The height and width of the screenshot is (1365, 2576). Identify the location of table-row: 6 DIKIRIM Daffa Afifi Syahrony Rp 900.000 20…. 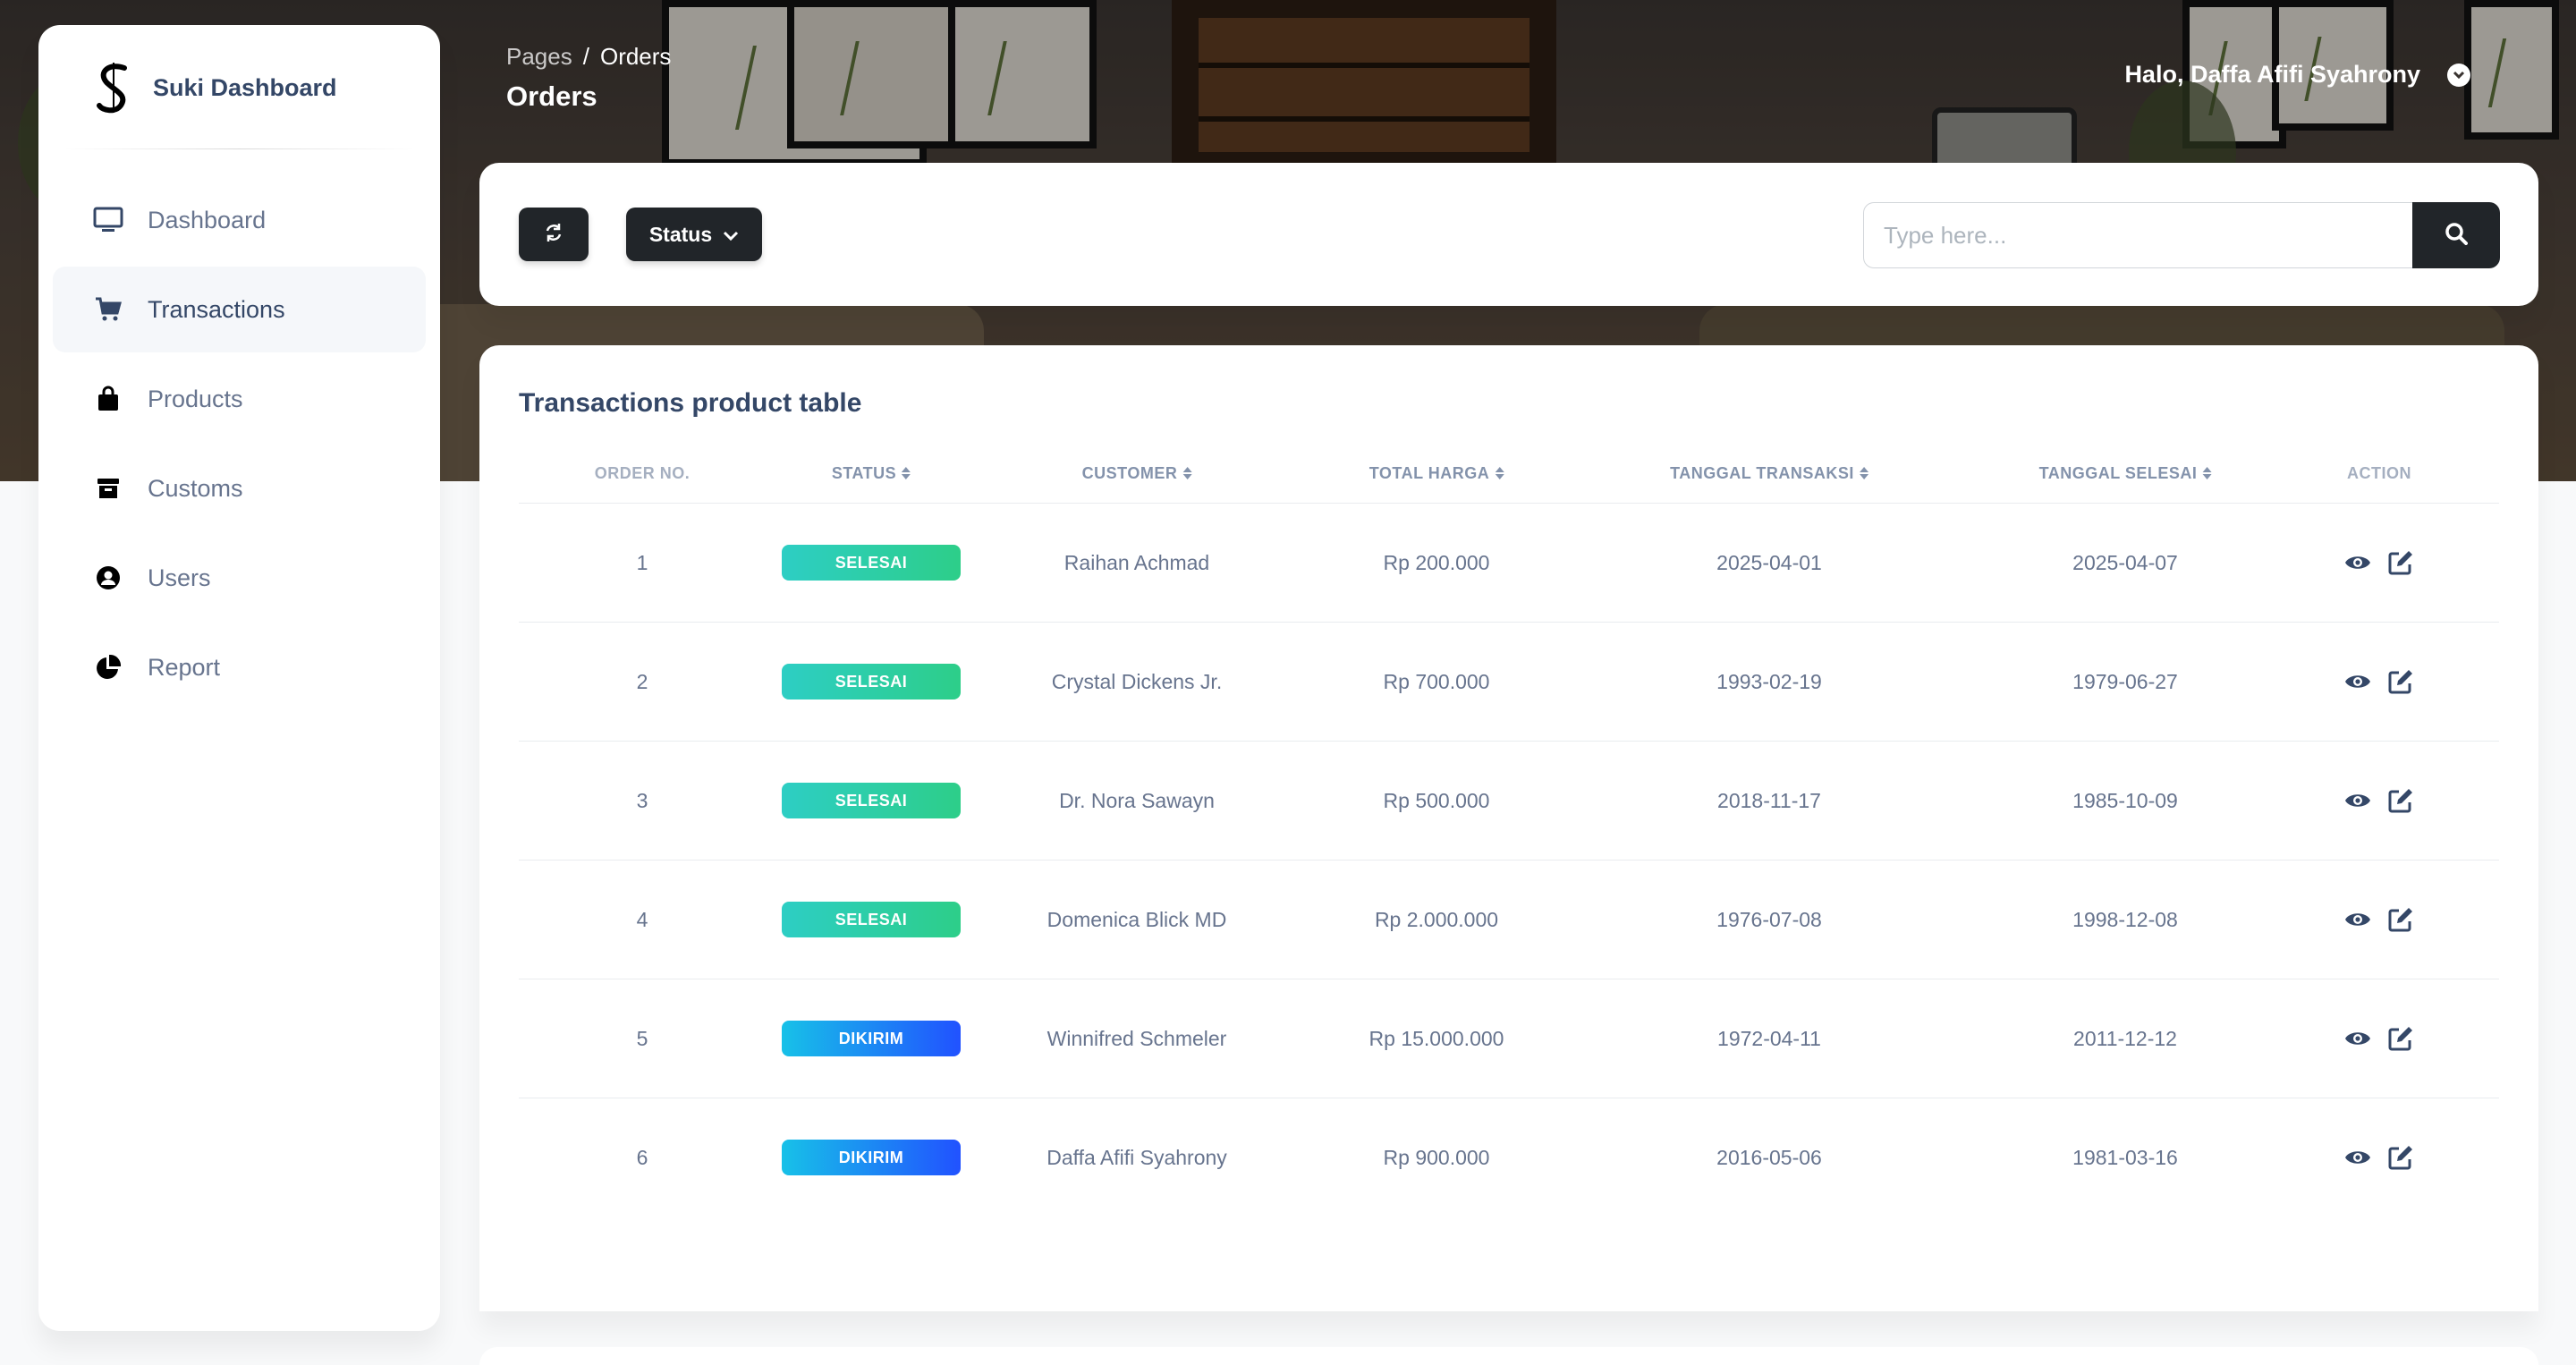
(1509, 1157).